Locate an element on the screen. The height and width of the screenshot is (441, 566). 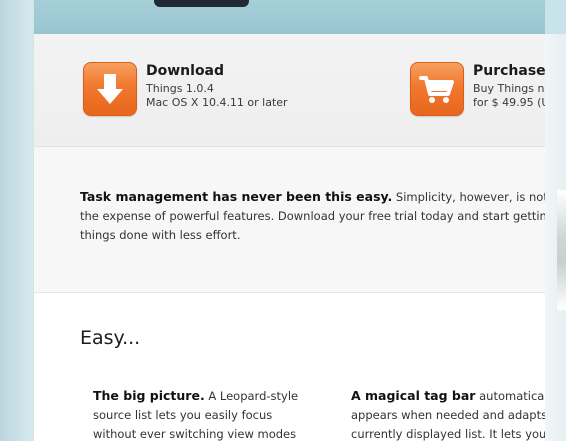
feature-tag-bar-line2: appears when needed and adapts to th is located at coordinates (458, 415).